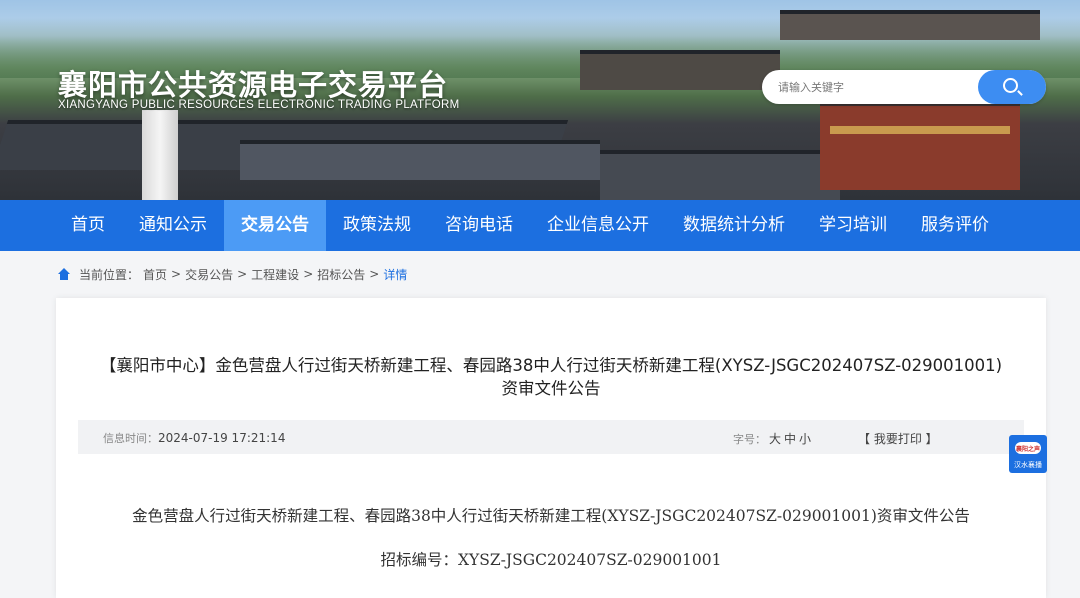  I want to click on breadcrumb-tender: 招标公告, so click(341, 274).